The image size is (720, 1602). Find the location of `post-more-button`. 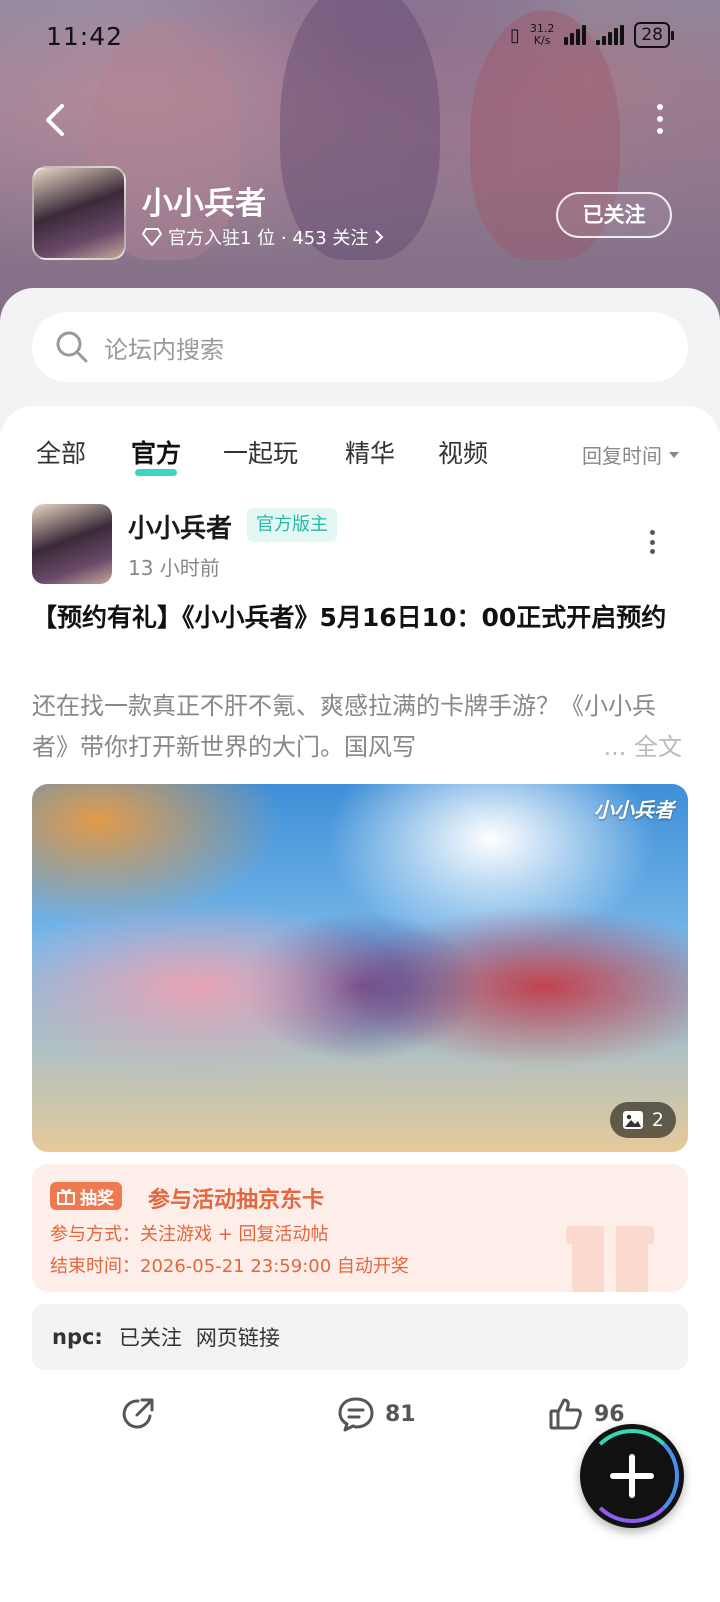

post-more-button is located at coordinates (652, 542).